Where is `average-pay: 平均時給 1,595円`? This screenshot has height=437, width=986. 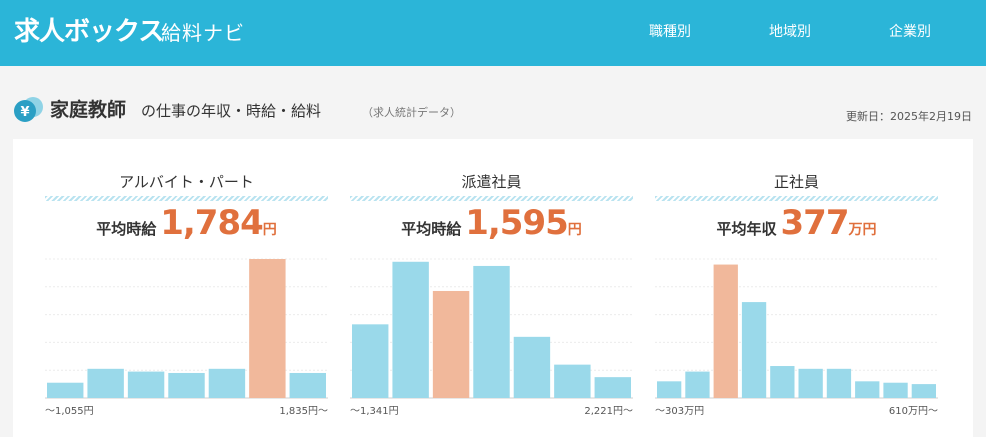 average-pay: 平均時給 1,595円 is located at coordinates (491, 223).